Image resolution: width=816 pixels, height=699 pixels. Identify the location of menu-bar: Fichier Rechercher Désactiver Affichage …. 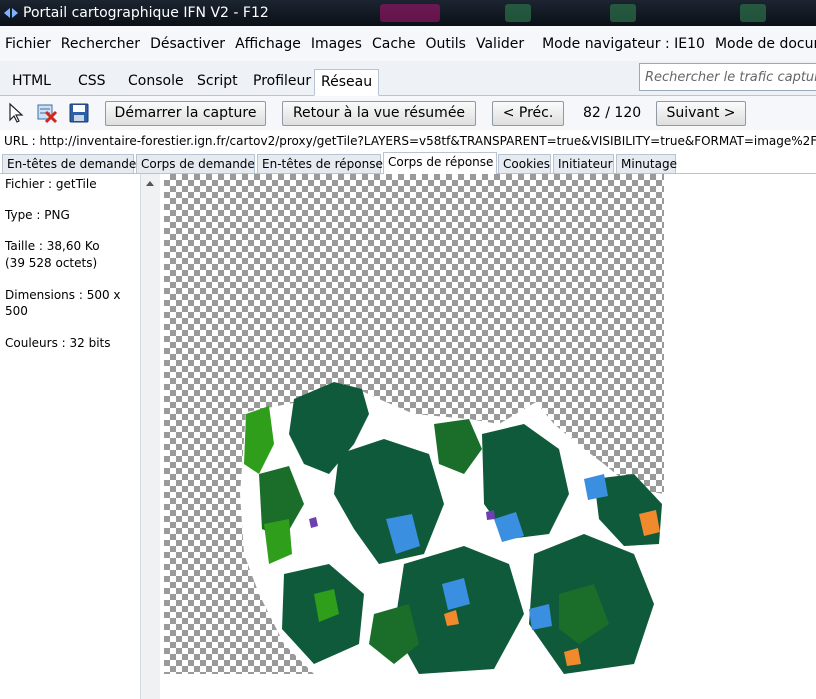
(408, 43).